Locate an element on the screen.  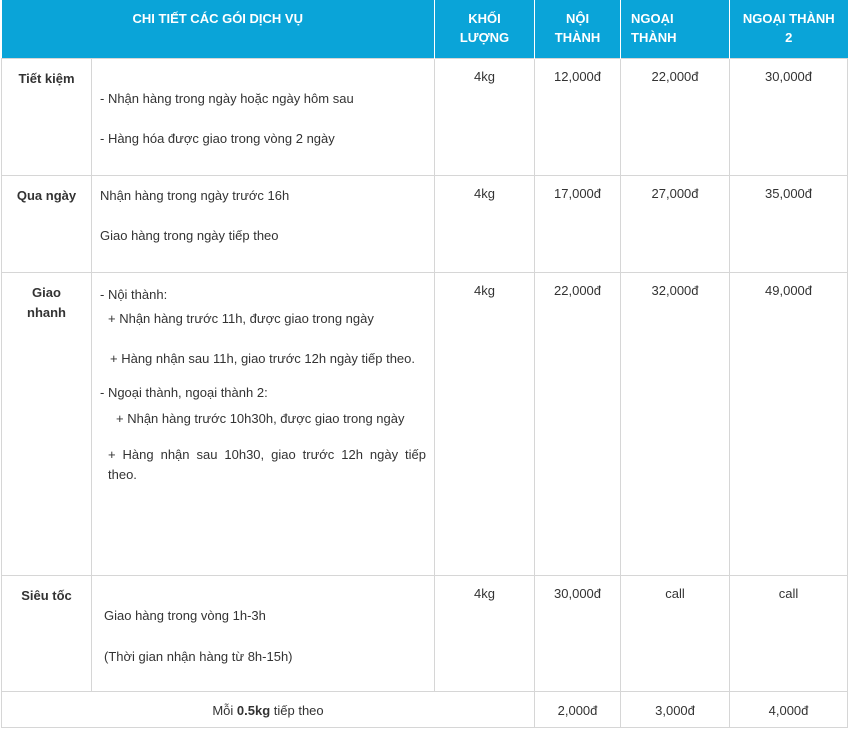
service-name: Qua ngày is located at coordinates (46, 224).